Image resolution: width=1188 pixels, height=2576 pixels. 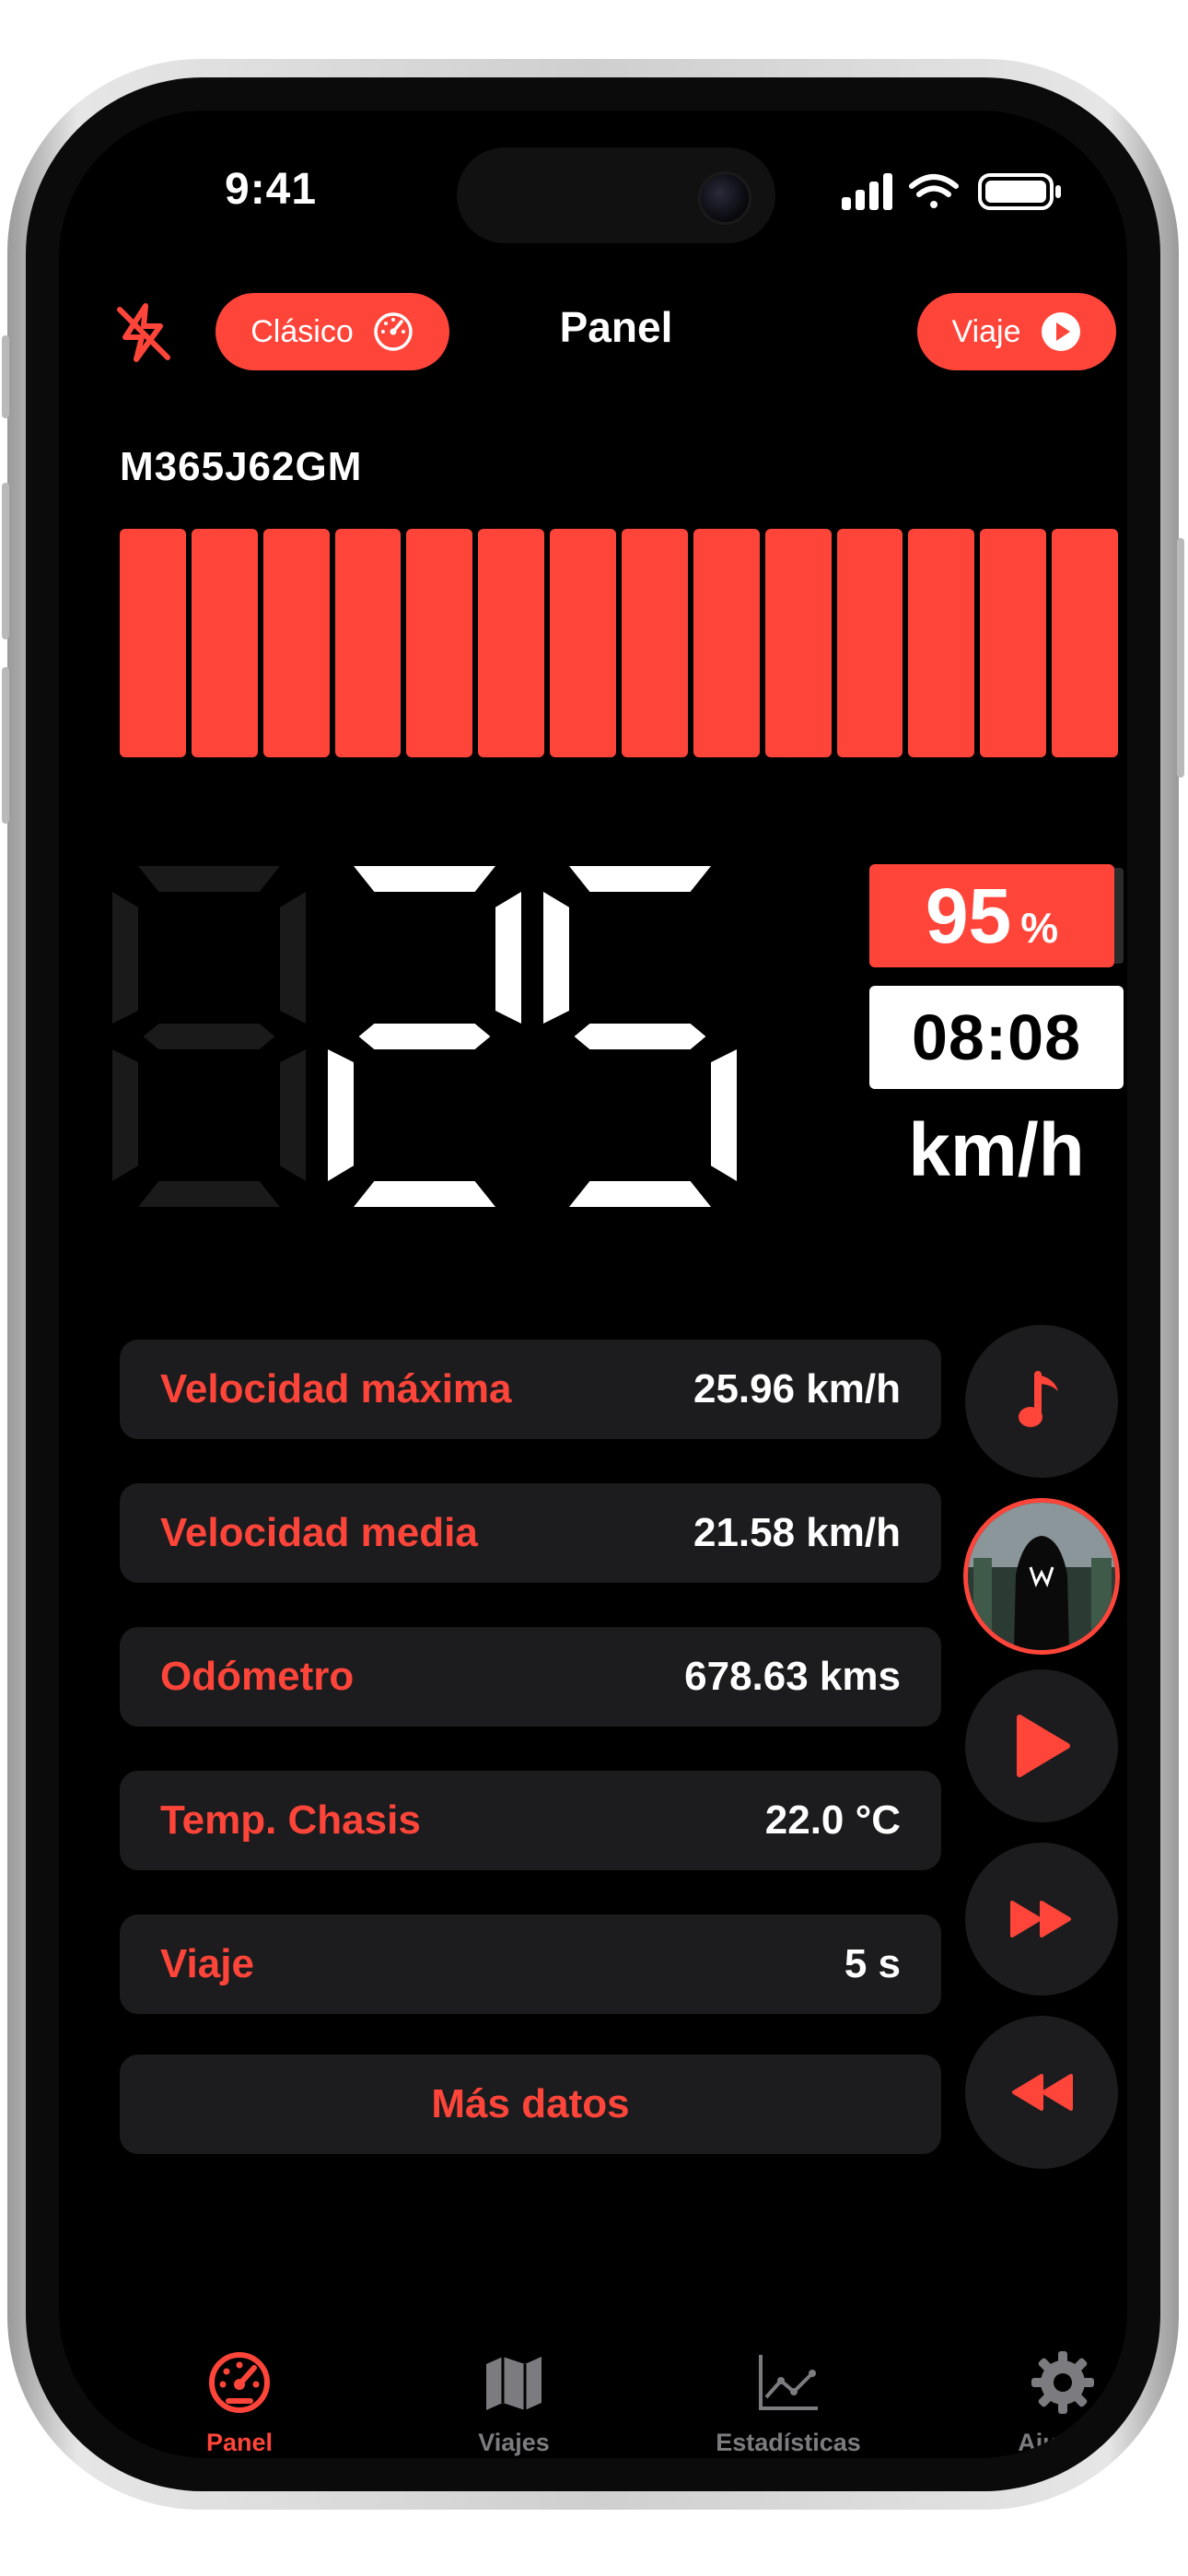 What do you see at coordinates (832, 1820) in the screenshot?
I see `stat-value: 22.0 °C` at bounding box center [832, 1820].